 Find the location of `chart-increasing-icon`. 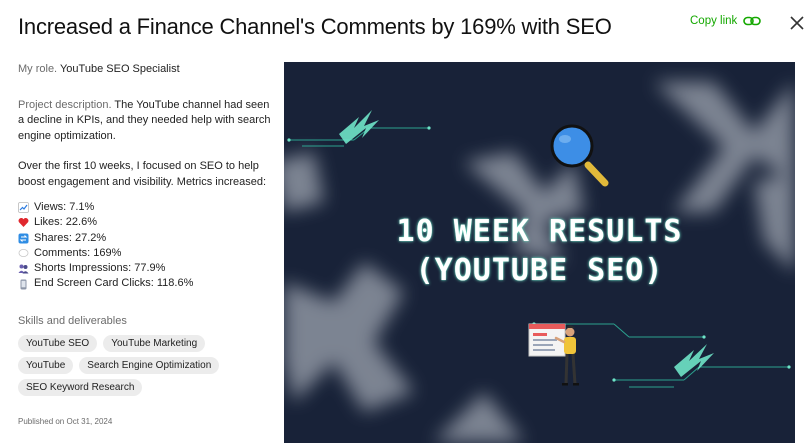

chart-increasing-icon is located at coordinates (23, 208).